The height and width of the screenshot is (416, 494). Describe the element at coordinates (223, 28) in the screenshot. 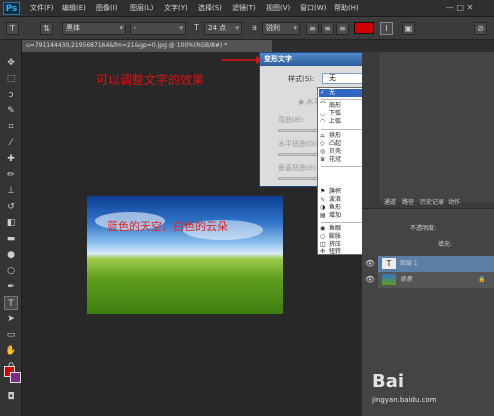

I see `font-size-select: 24 点` at that location.